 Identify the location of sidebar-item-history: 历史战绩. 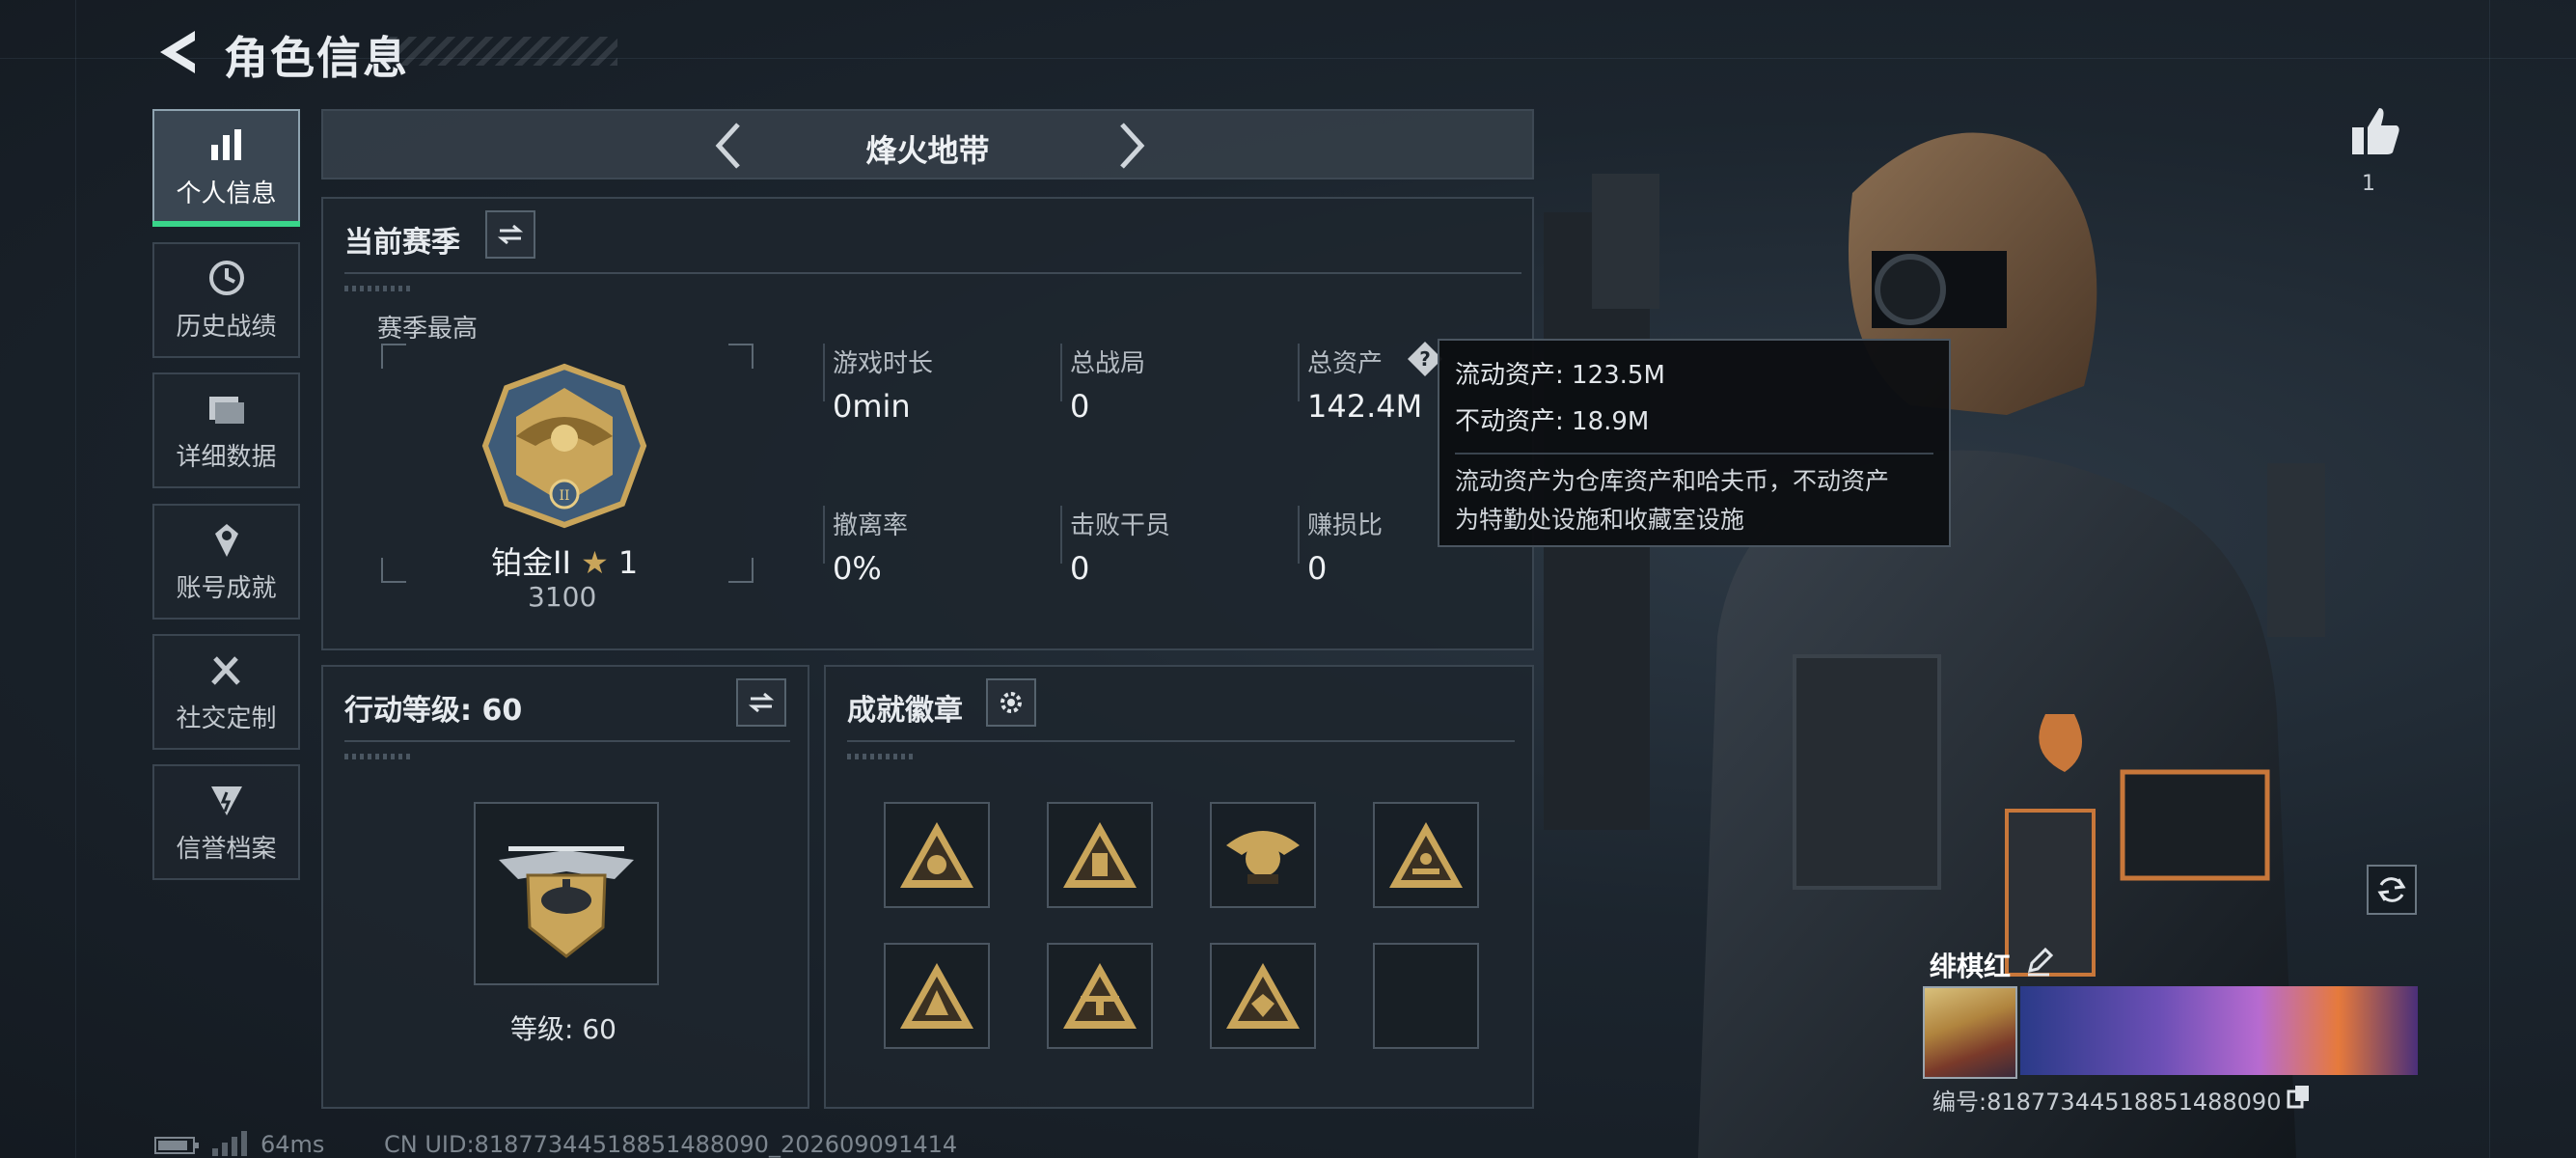
(226, 300).